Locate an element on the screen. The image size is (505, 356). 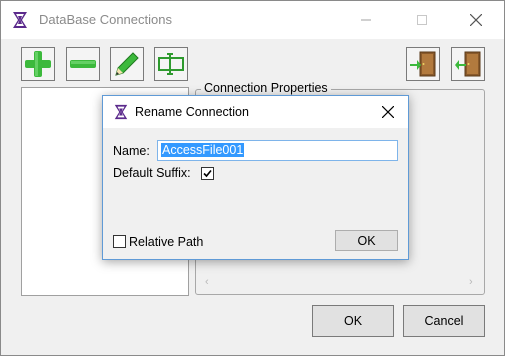
edit-connection-button is located at coordinates (127, 64).